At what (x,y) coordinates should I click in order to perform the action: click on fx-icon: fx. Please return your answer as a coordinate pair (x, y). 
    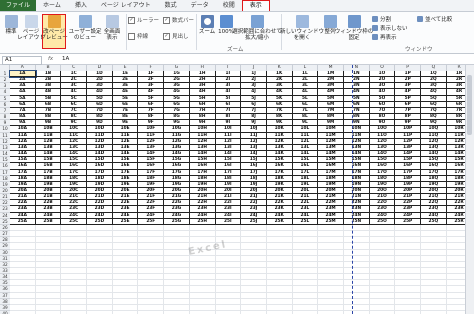
    Looking at the image, I should click on (50, 59).